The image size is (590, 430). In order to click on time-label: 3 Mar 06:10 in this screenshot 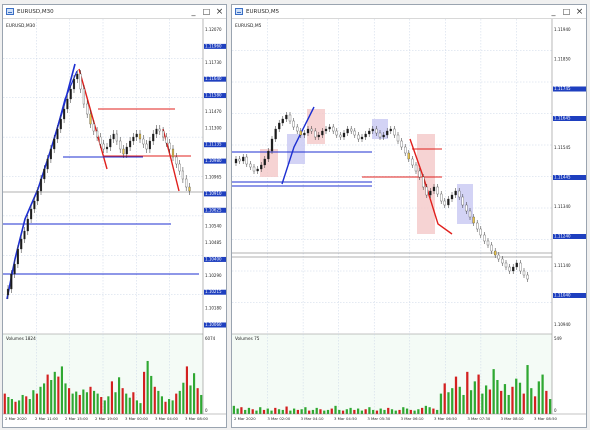, I will do `click(413, 418)`.